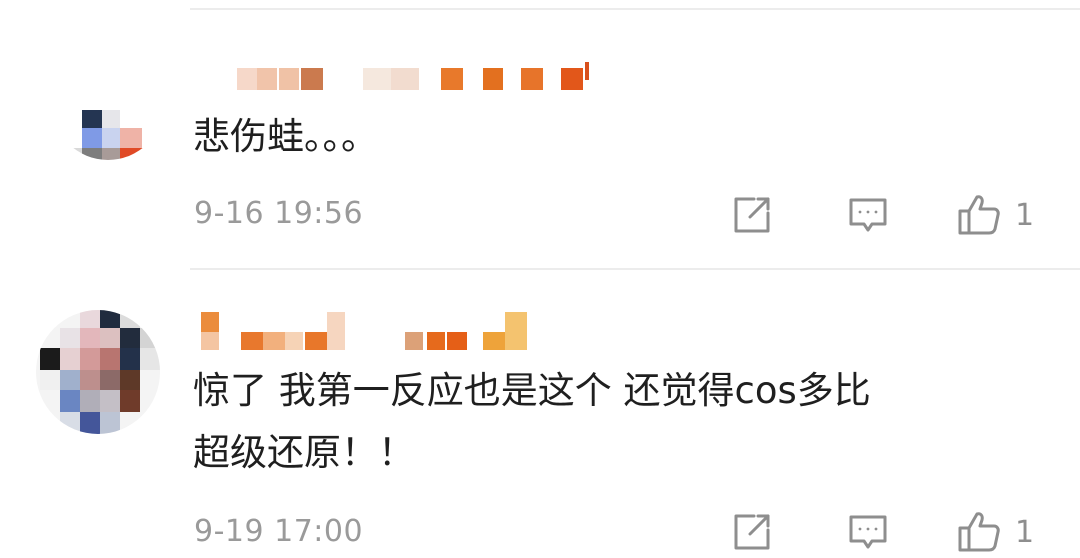  What do you see at coordinates (532, 421) in the screenshot?
I see `comment-text: 惊了 我第一反应也是这个 还觉得cos多比 超级还原！！` at bounding box center [532, 421].